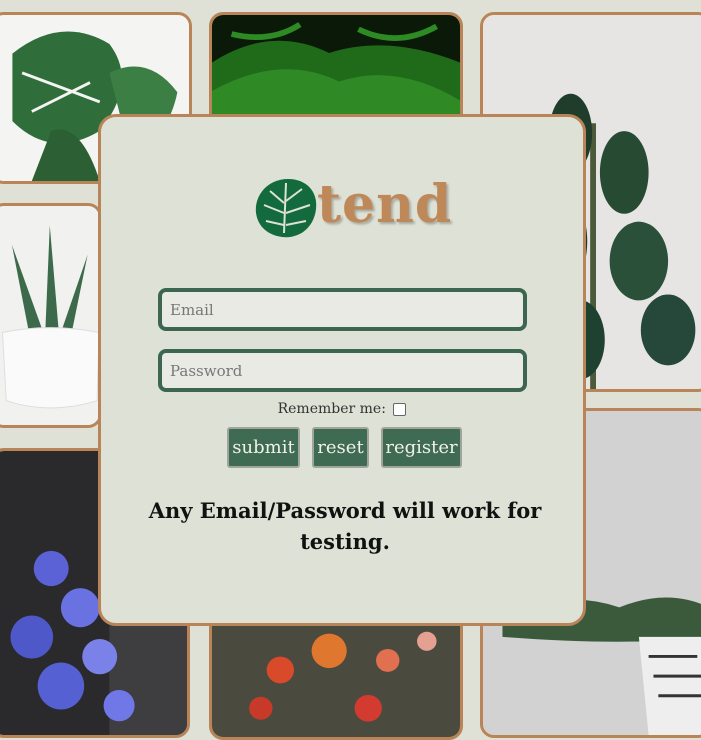 This screenshot has height=740, width=701. What do you see at coordinates (340, 447) in the screenshot?
I see `reset-button: reset` at bounding box center [340, 447].